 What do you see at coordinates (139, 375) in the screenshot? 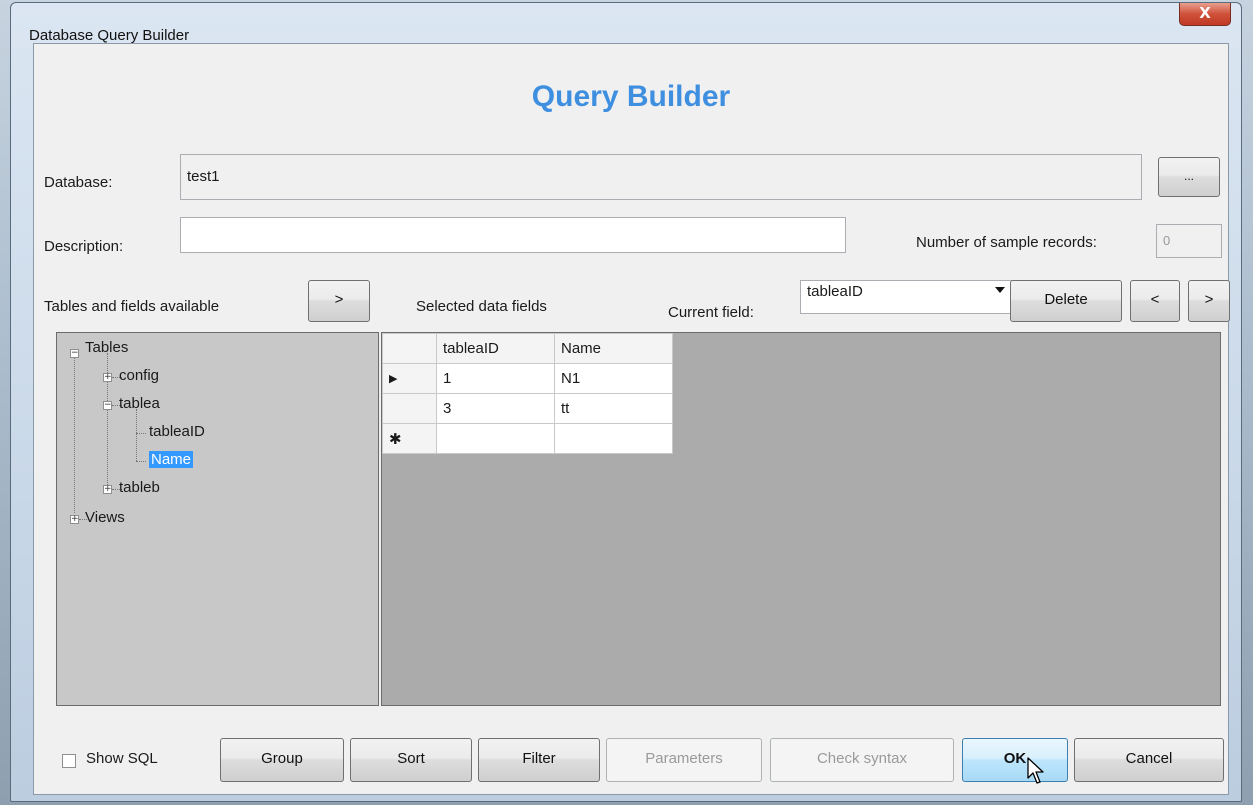
I see `tree-node-config: config` at bounding box center [139, 375].